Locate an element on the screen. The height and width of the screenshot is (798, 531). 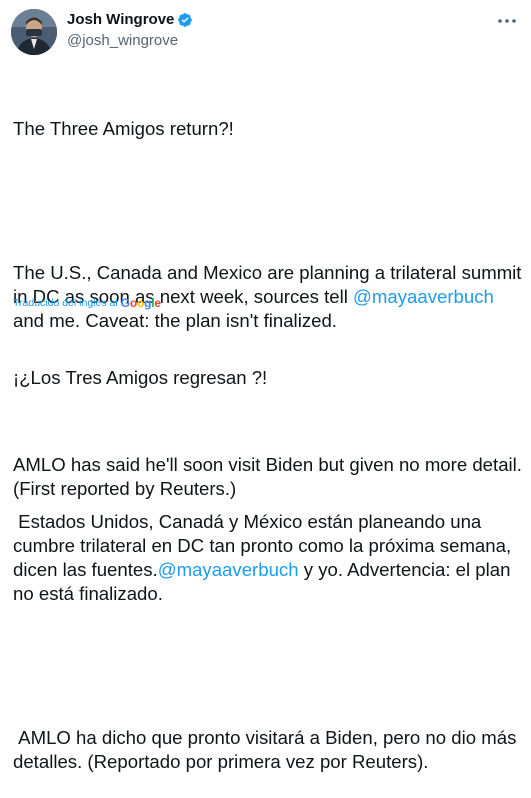
verified-badge-icon is located at coordinates (185, 20).